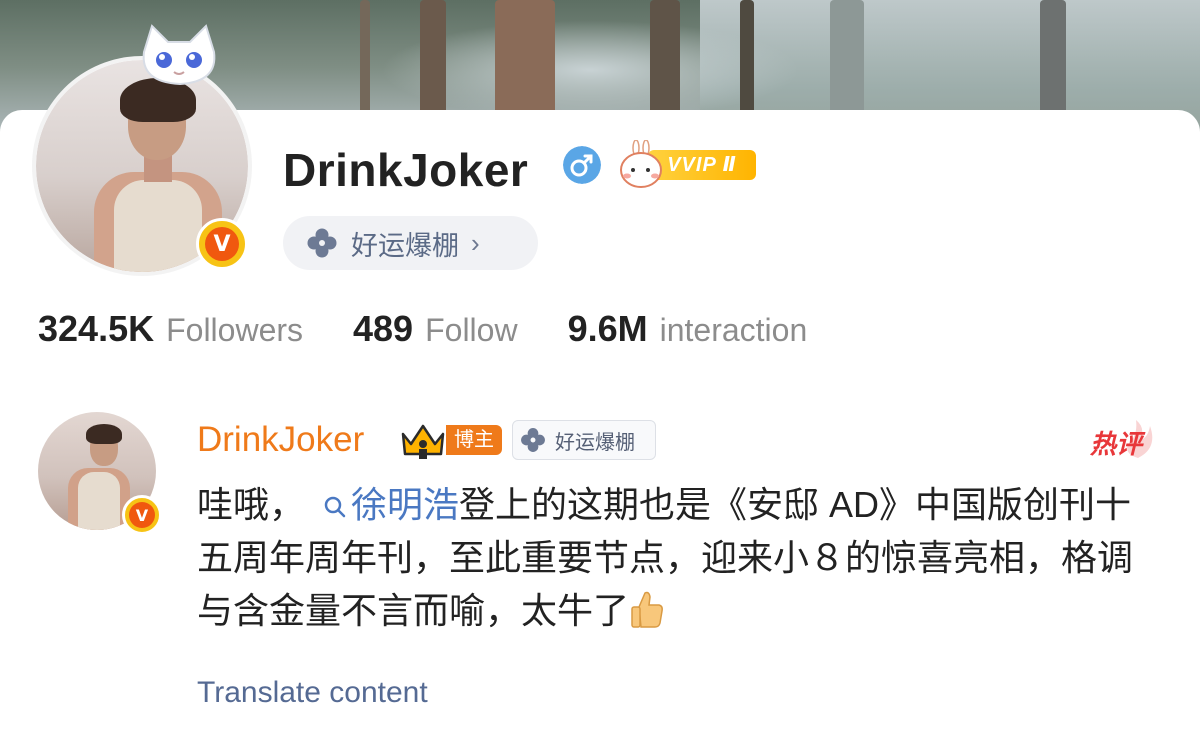  Describe the element at coordinates (1124, 440) in the screenshot. I see `hot-comment-tag: 热评` at that location.